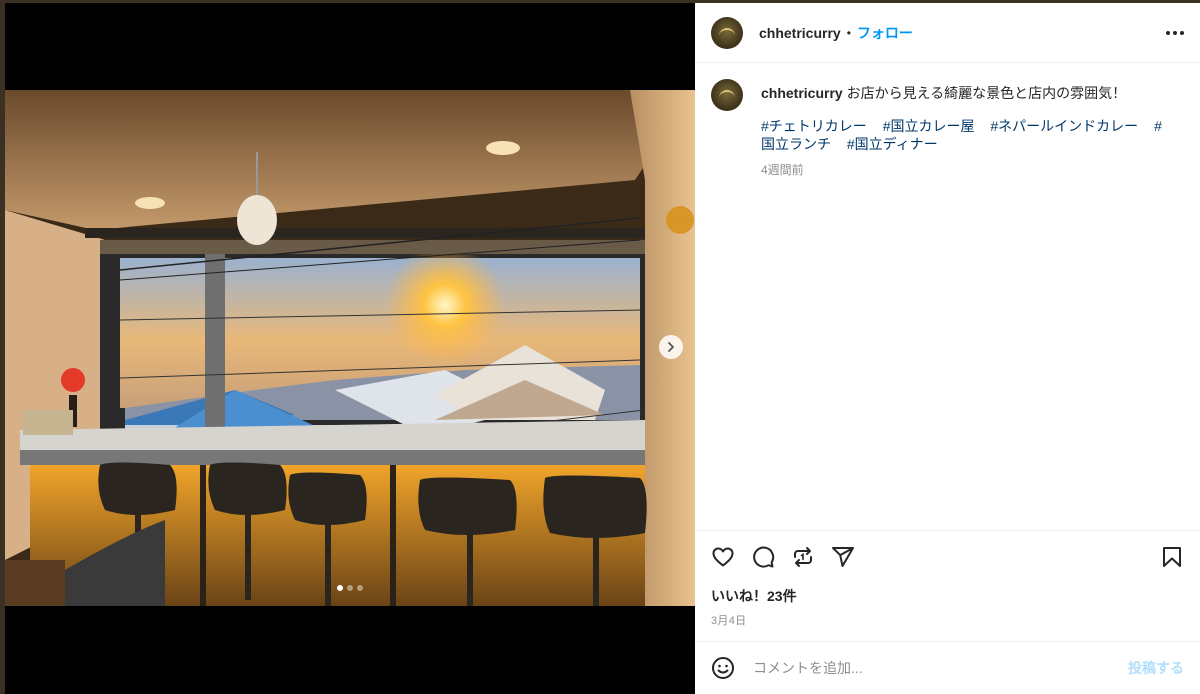 The height and width of the screenshot is (694, 1200). What do you see at coordinates (885, 33) in the screenshot?
I see `follow-button: フォロー` at bounding box center [885, 33].